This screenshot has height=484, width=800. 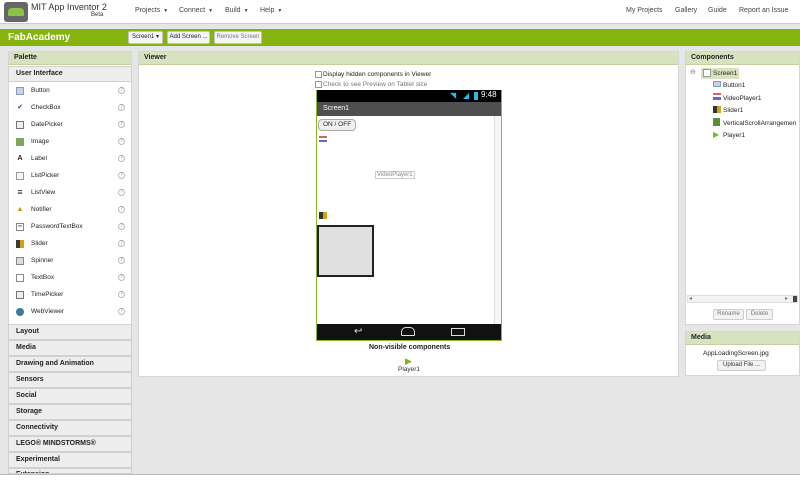 What do you see at coordinates (70, 108) in the screenshot?
I see `palette-item-checkbox: ✔ CheckBox?` at bounding box center [70, 108].